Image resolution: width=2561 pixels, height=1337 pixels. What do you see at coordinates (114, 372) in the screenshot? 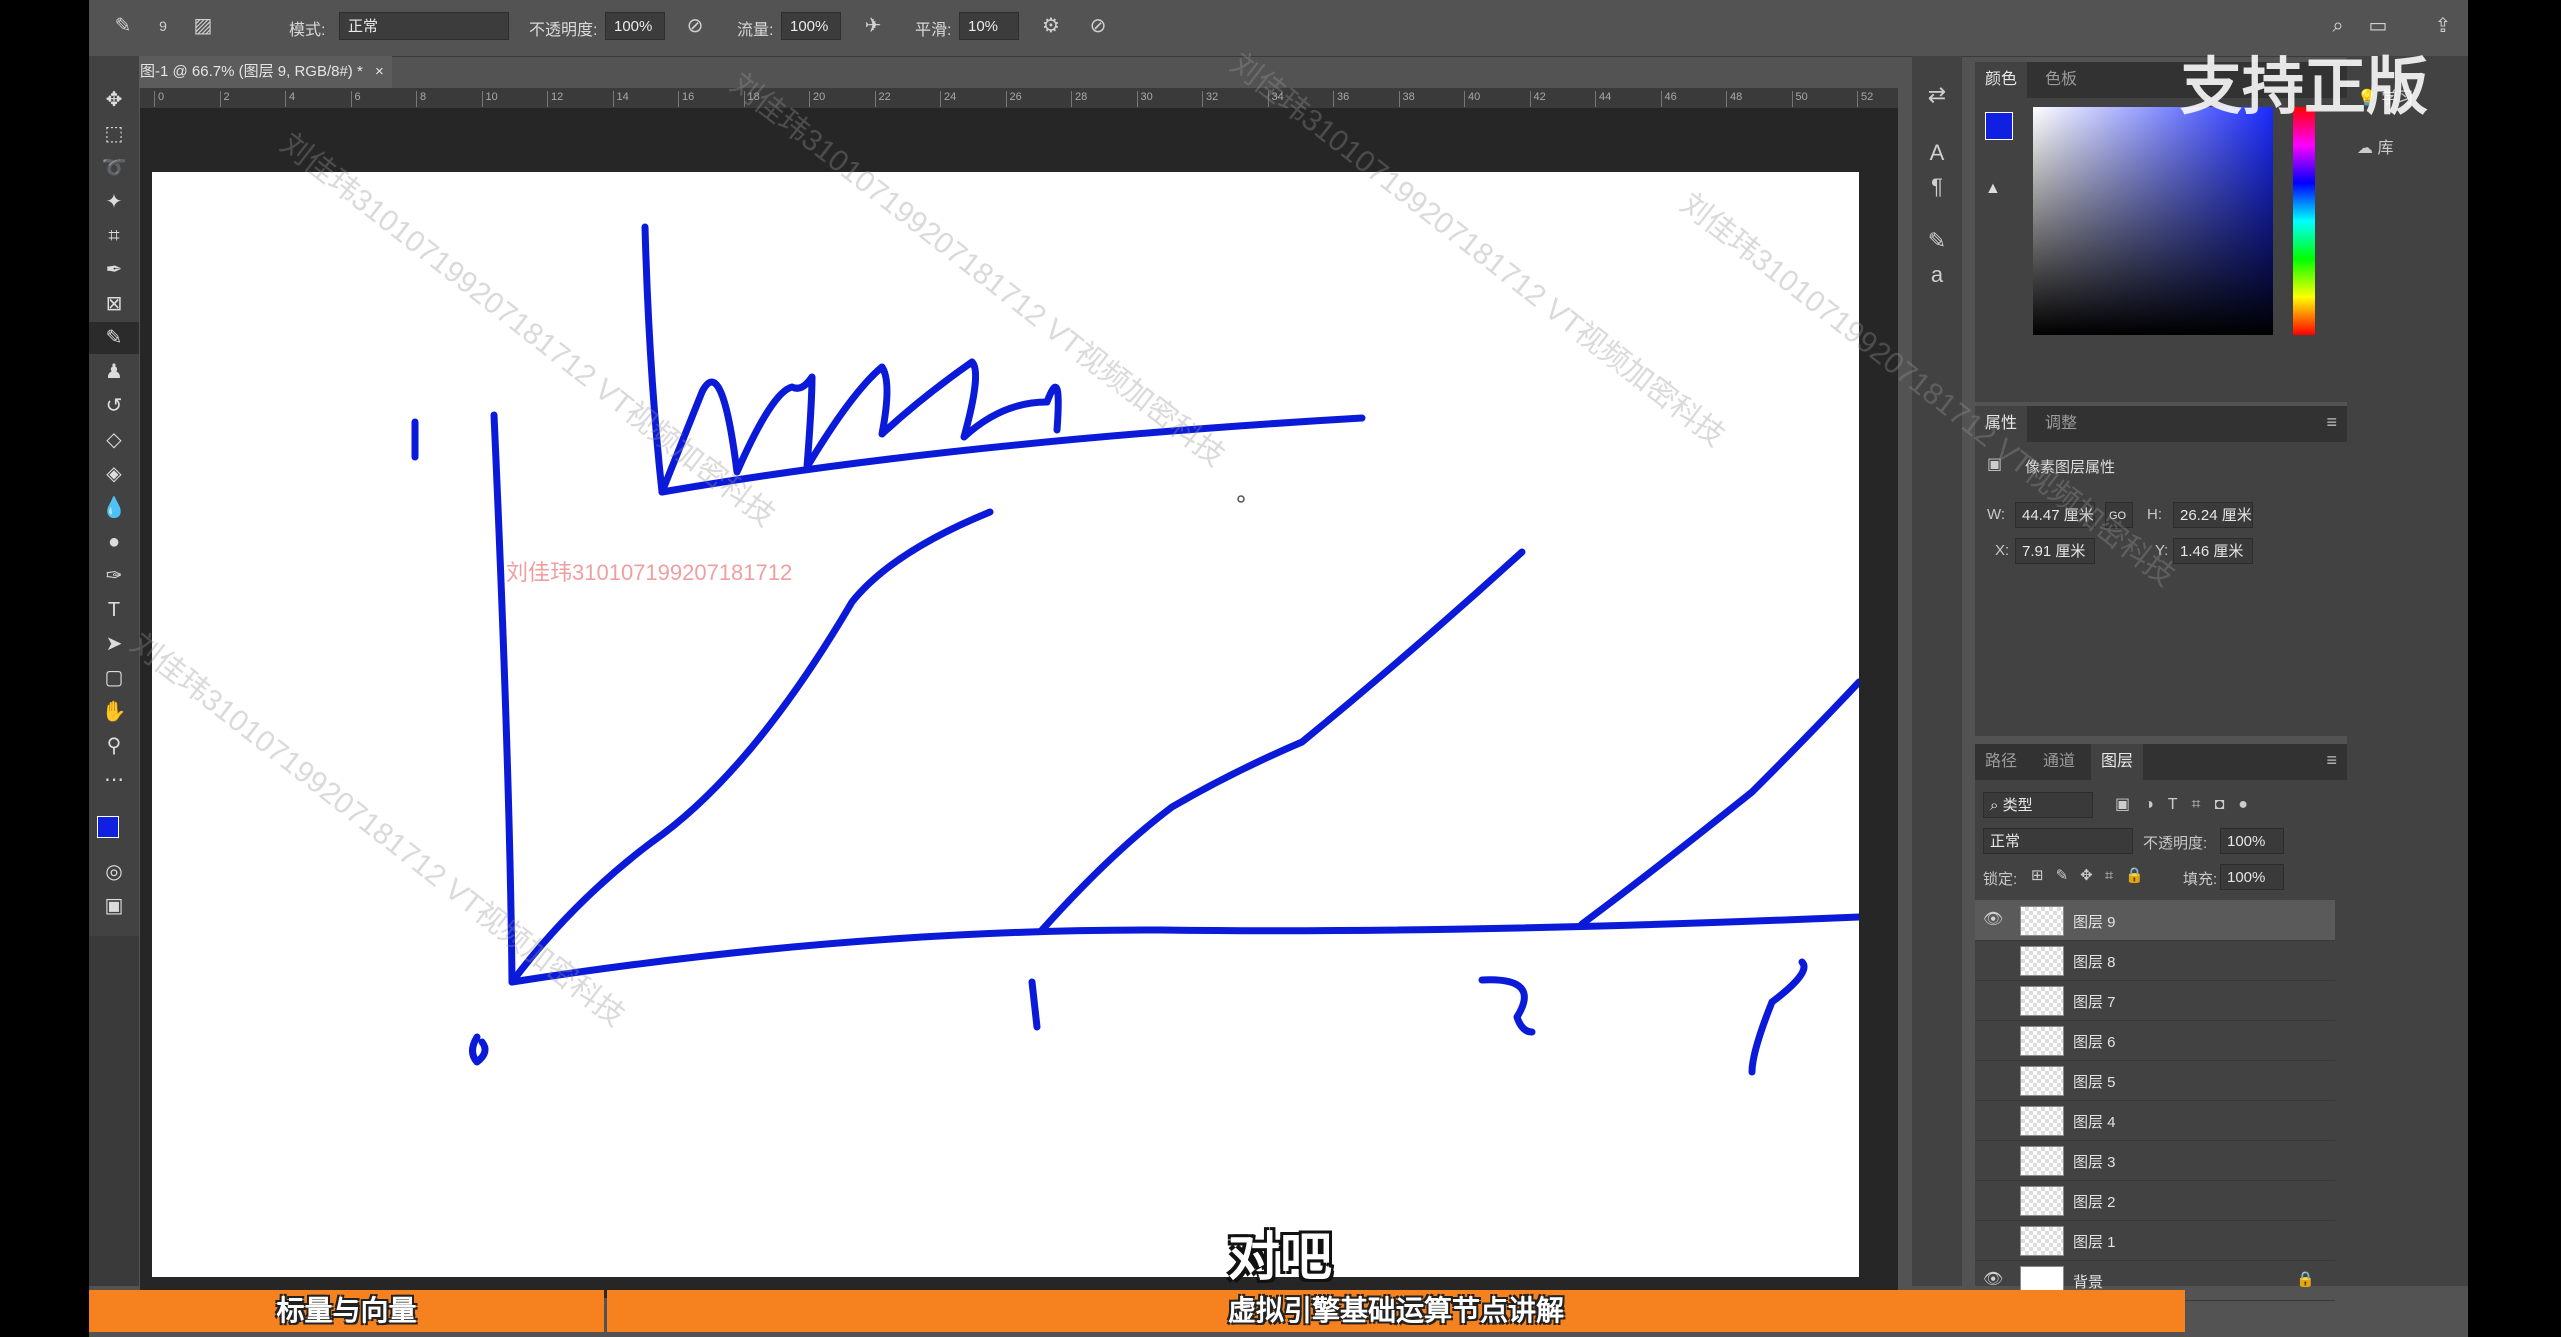
I see `stamp-tool-icon: ♟` at bounding box center [114, 372].